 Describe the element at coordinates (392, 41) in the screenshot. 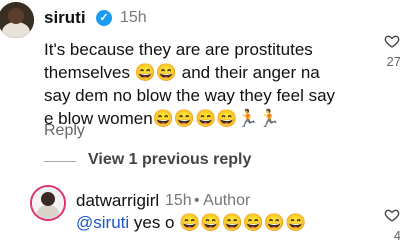

I see `like-heart-icon` at that location.